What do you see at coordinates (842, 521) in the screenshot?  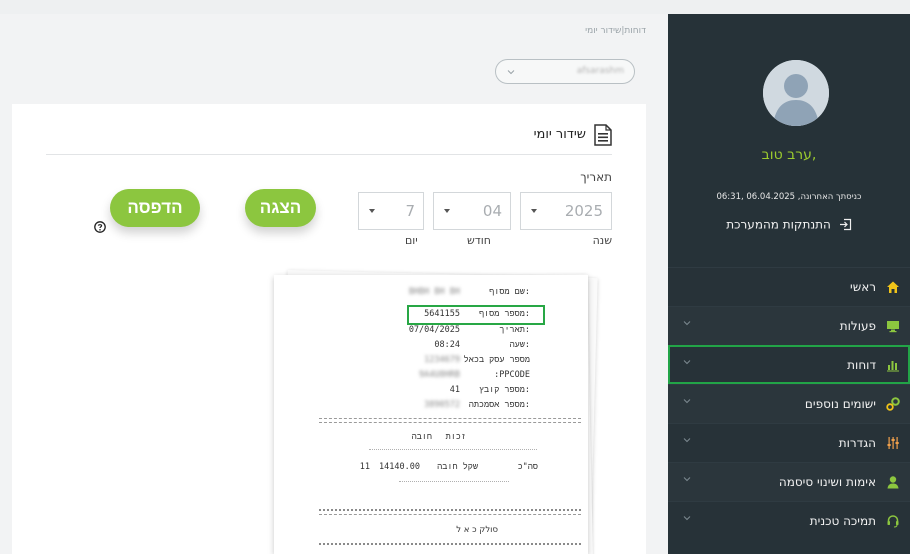 I see `sidebar-item-label: תמיכה טכנית` at bounding box center [842, 521].